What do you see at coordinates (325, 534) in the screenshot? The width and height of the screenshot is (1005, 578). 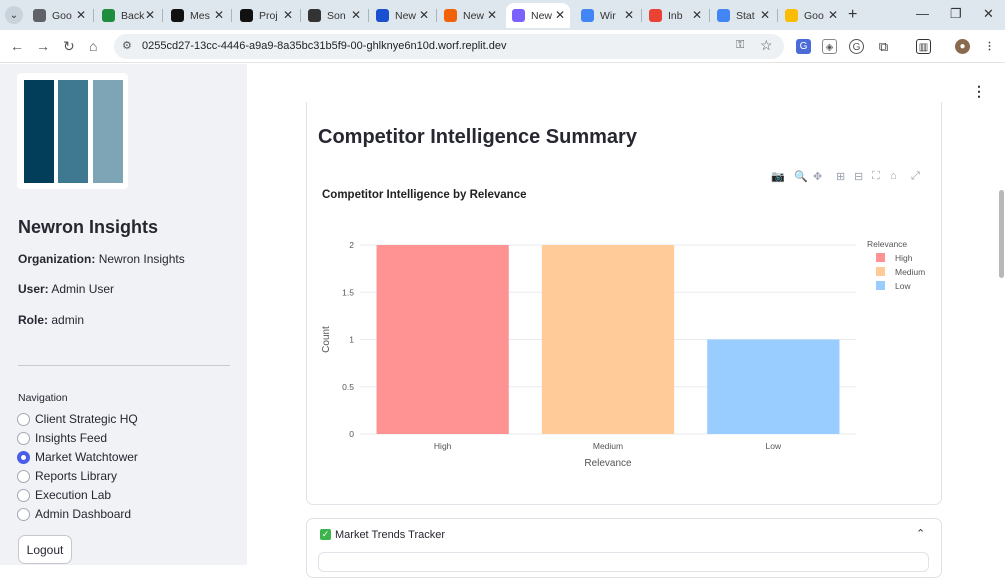 I see `checkbox-icon: ✓` at bounding box center [325, 534].